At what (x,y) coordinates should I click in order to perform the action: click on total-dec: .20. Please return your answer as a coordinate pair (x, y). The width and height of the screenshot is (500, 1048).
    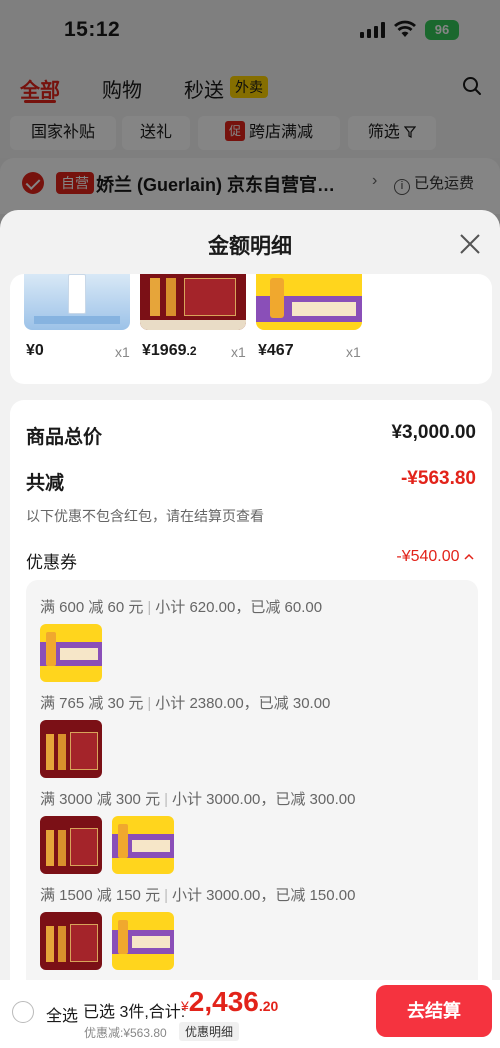
    Looking at the image, I should click on (268, 1006).